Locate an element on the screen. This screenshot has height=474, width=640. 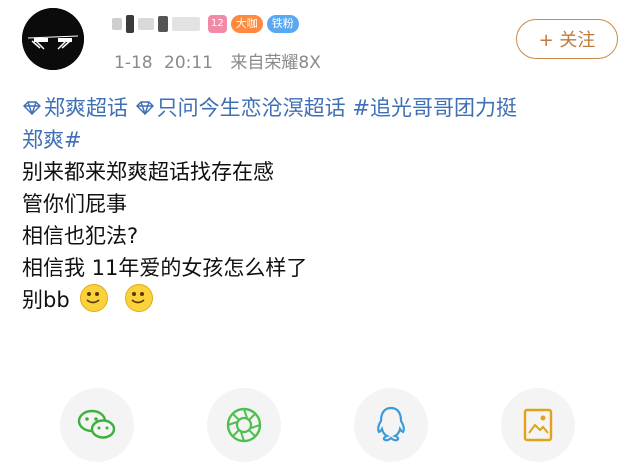
qq-icon is located at coordinates (391, 424).